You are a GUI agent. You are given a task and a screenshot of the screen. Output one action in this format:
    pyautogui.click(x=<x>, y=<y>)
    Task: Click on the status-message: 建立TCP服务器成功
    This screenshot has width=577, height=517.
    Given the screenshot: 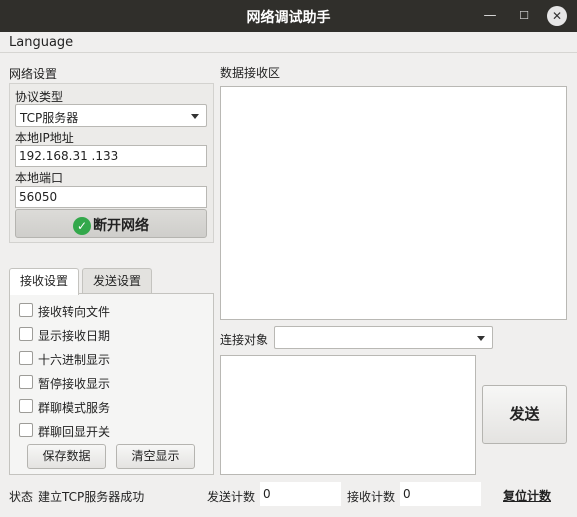 What is the action you would take?
    pyautogui.click(x=91, y=497)
    